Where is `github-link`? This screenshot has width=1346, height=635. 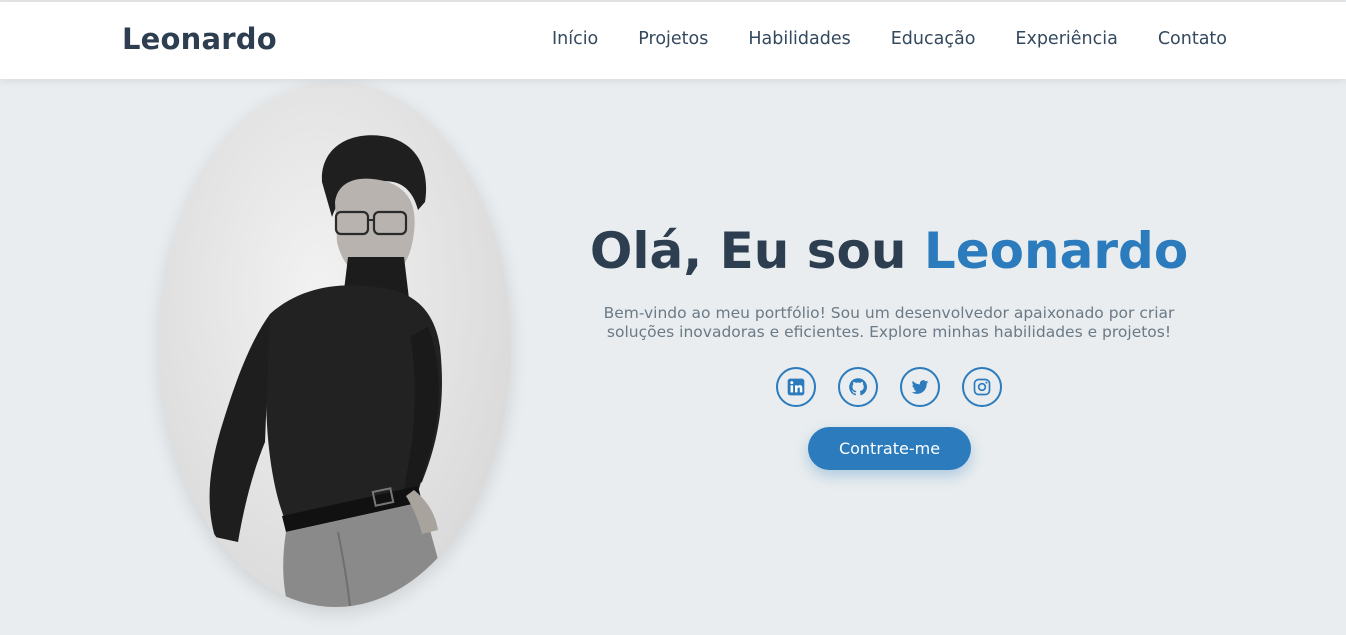
github-link is located at coordinates (858, 387).